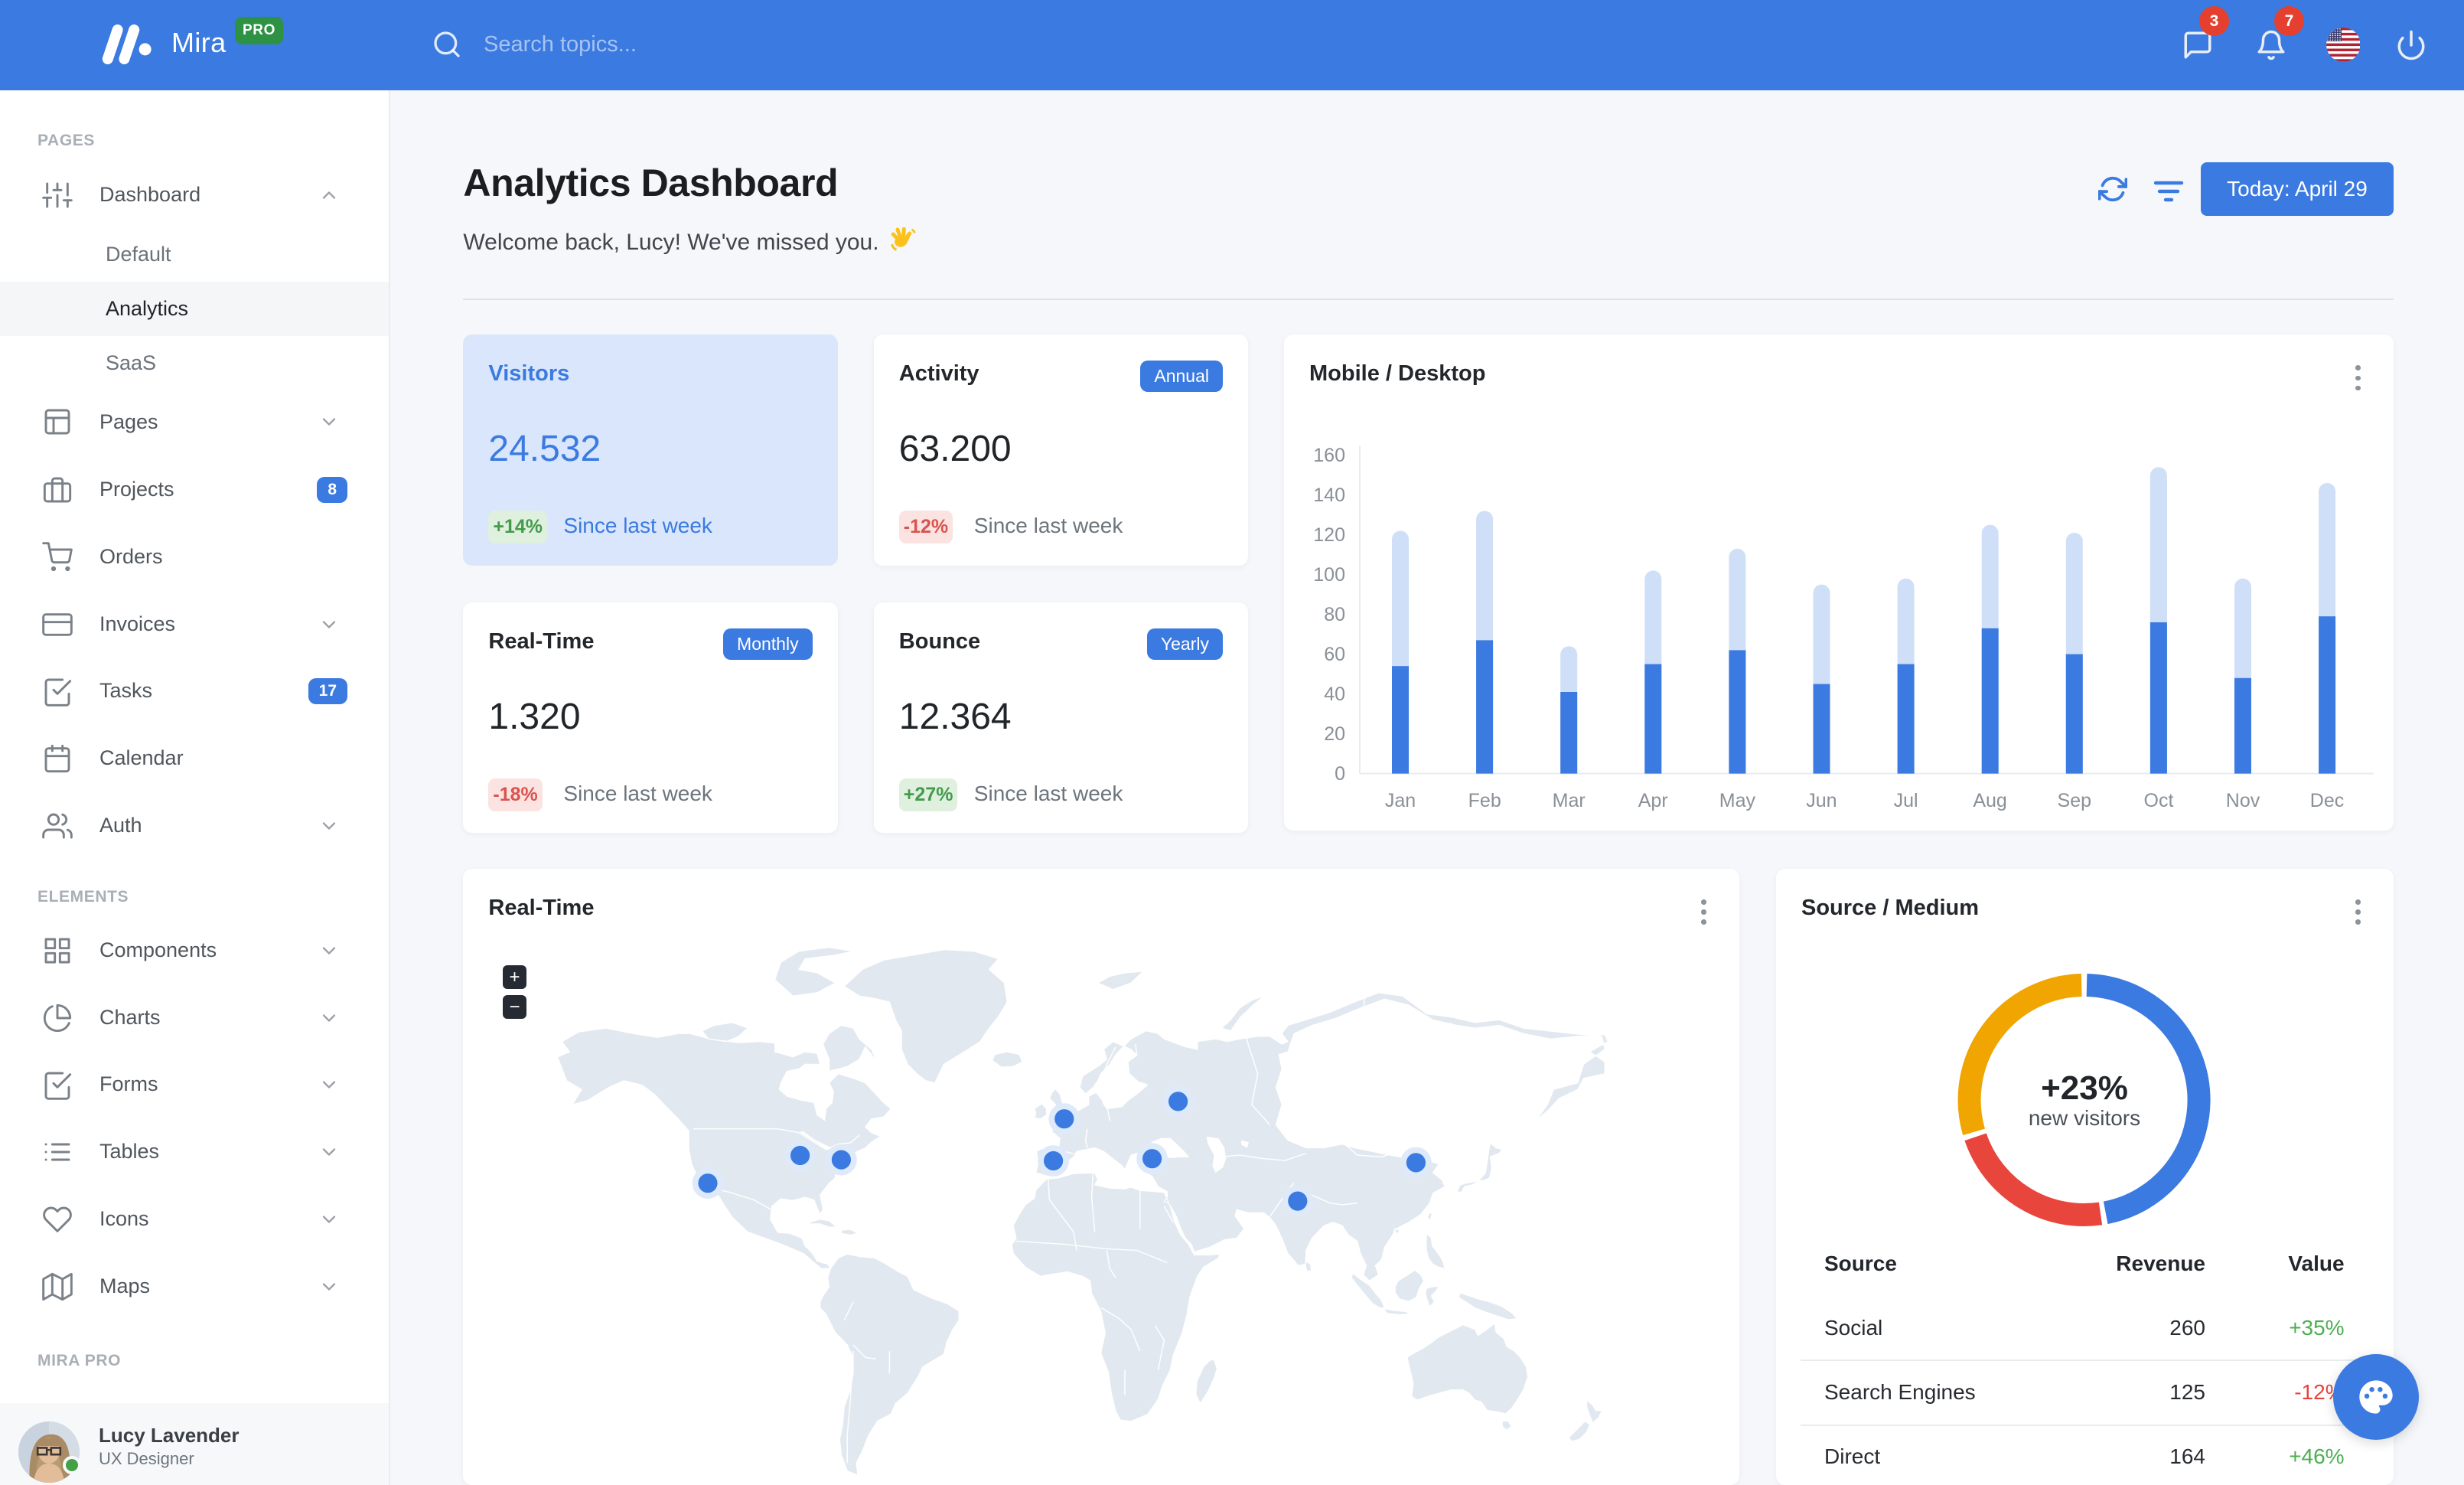 The image size is (2464, 1485). Describe the element at coordinates (1329, 575) in the screenshot. I see `svg-text: 100` at that location.